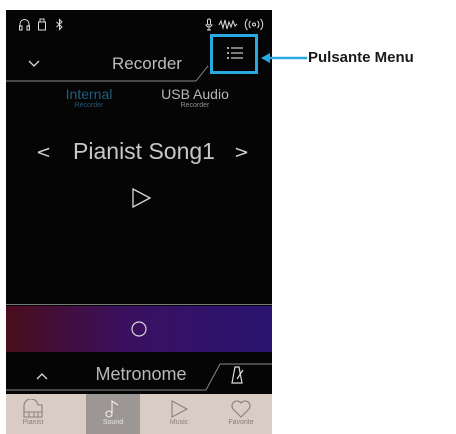  What do you see at coordinates (33, 408) in the screenshot?
I see `piano-icon` at bounding box center [33, 408].